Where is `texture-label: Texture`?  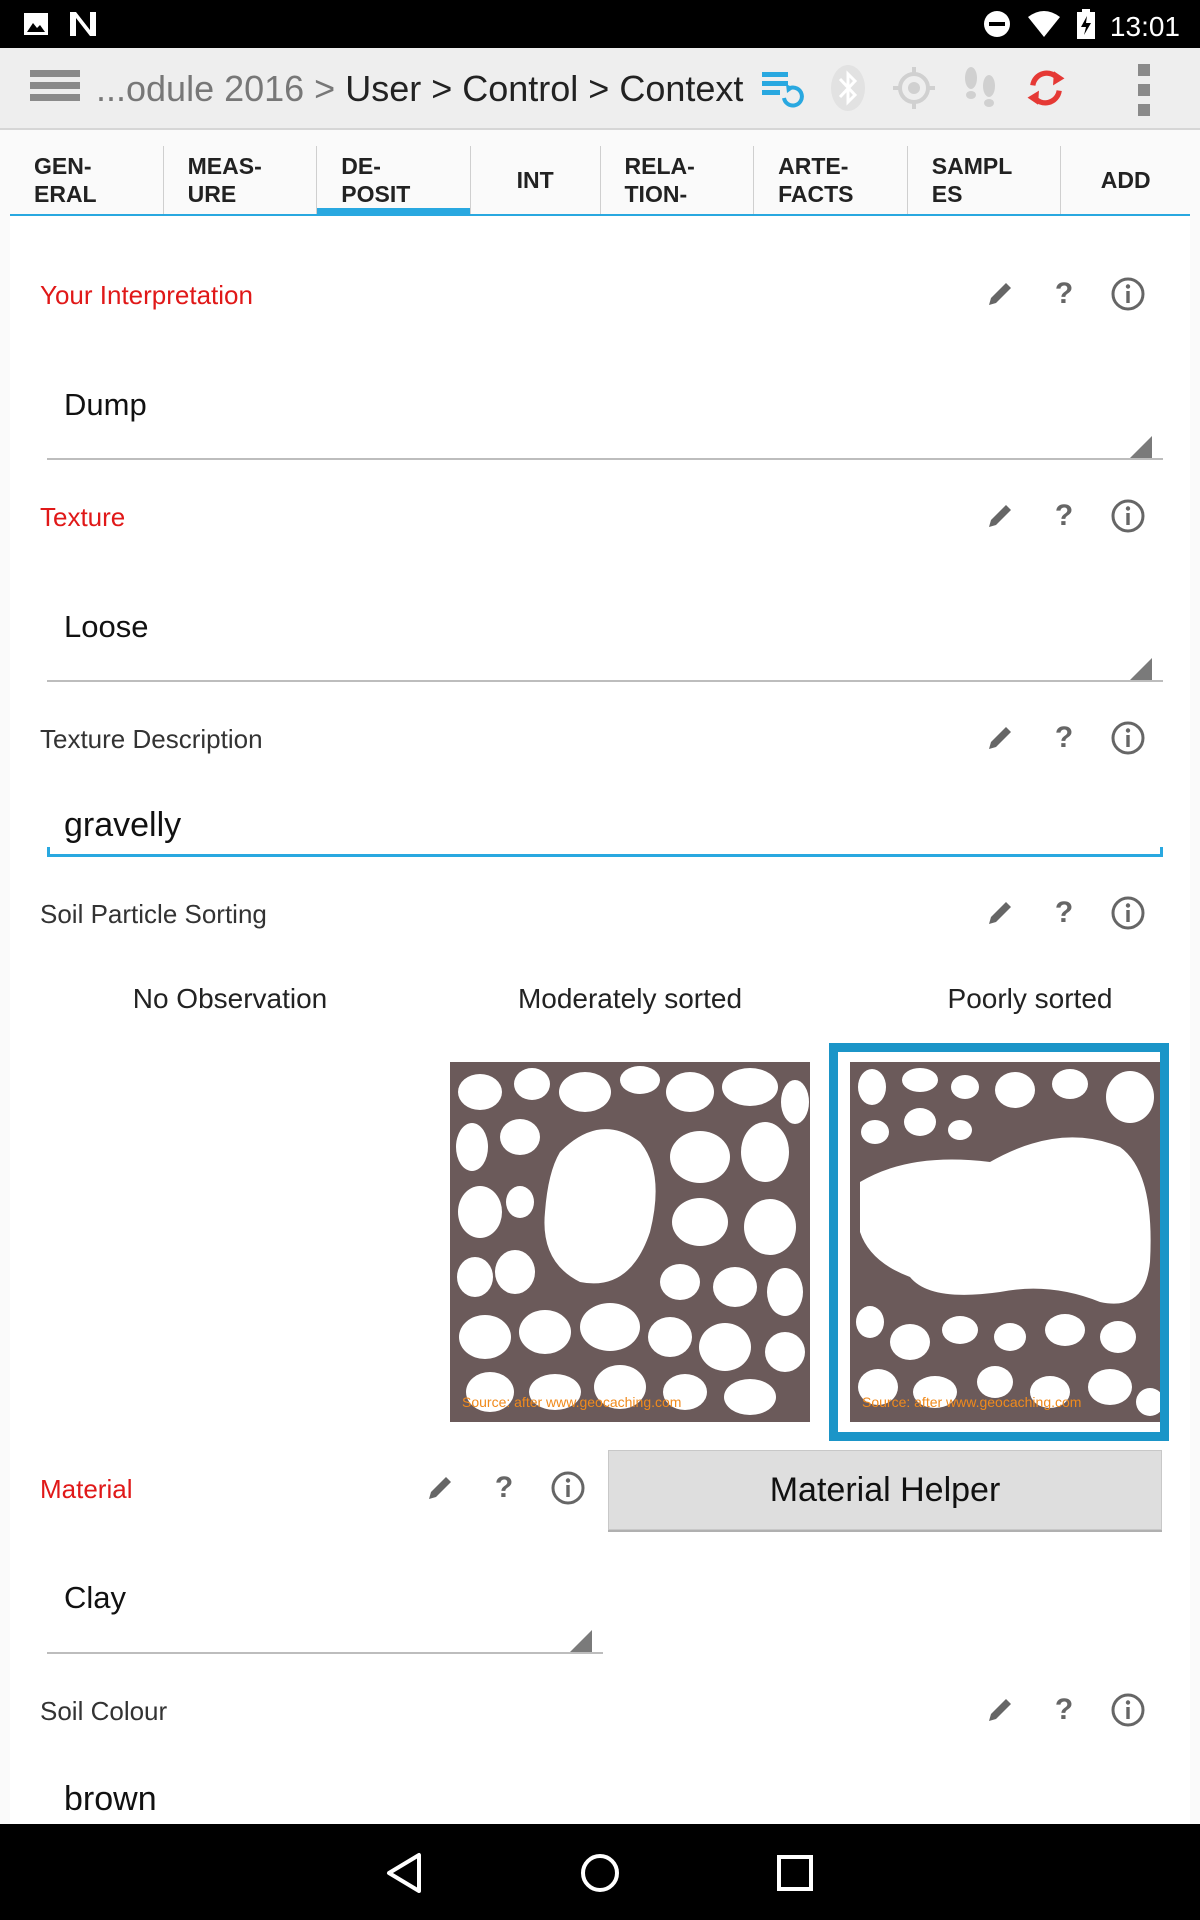
texture-label: Texture is located at coordinates (83, 517).